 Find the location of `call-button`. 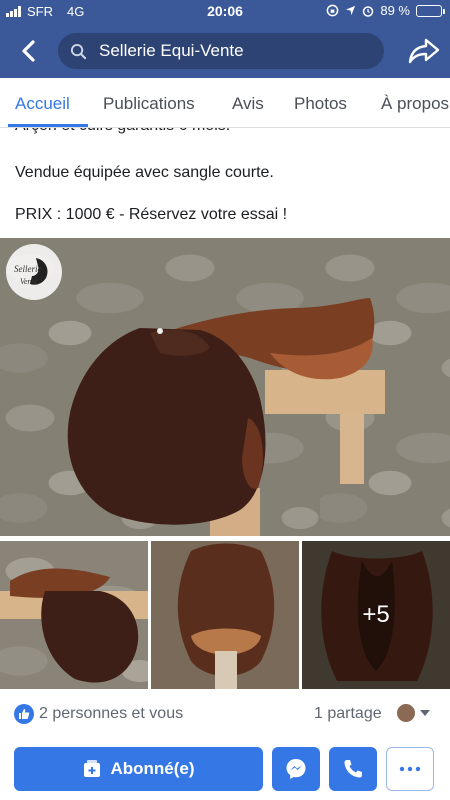

call-button is located at coordinates (353, 769).